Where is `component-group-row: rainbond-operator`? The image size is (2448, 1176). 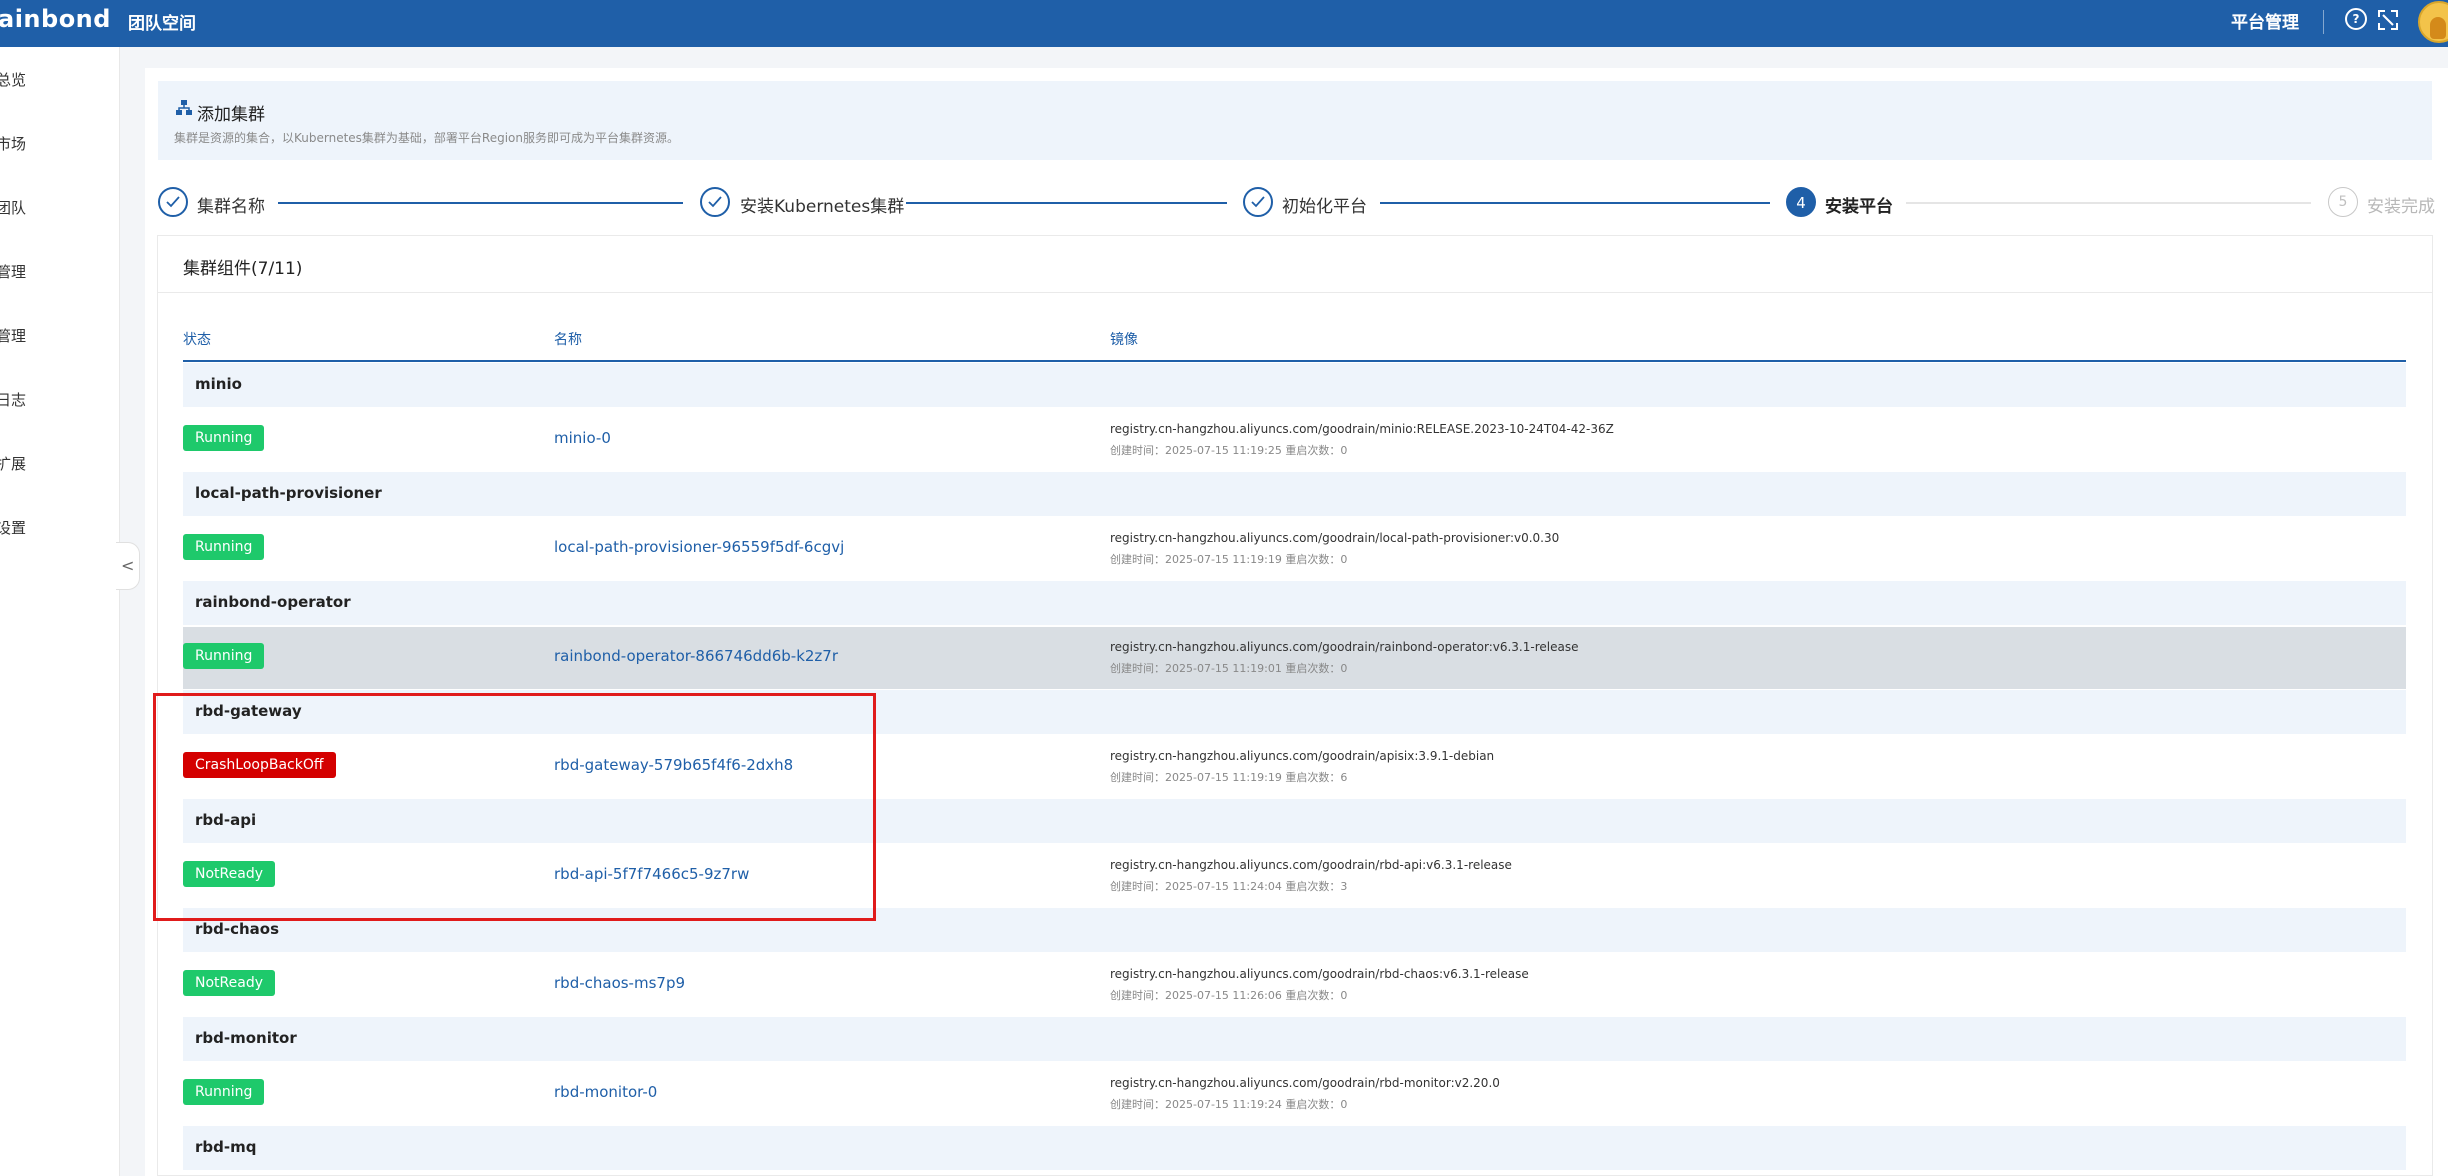 component-group-row: rainbond-operator is located at coordinates (1294, 603).